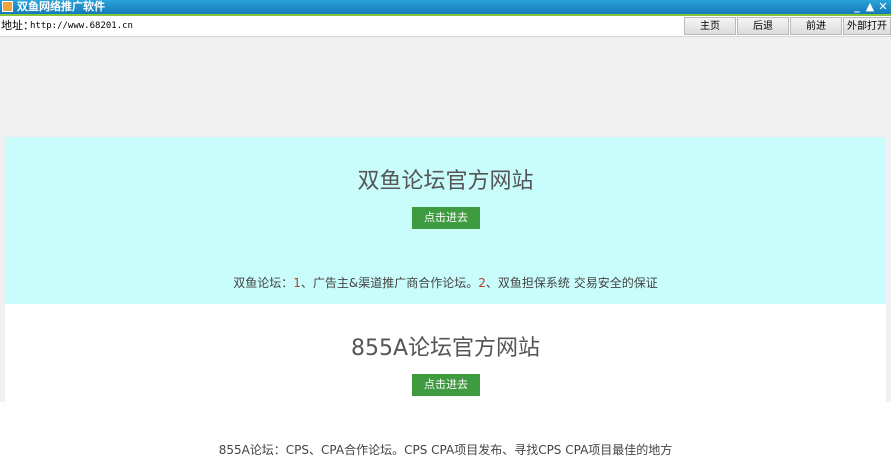 The height and width of the screenshot is (465, 891). Describe the element at coordinates (482, 283) in the screenshot. I see `desc-number-2: 2` at that location.